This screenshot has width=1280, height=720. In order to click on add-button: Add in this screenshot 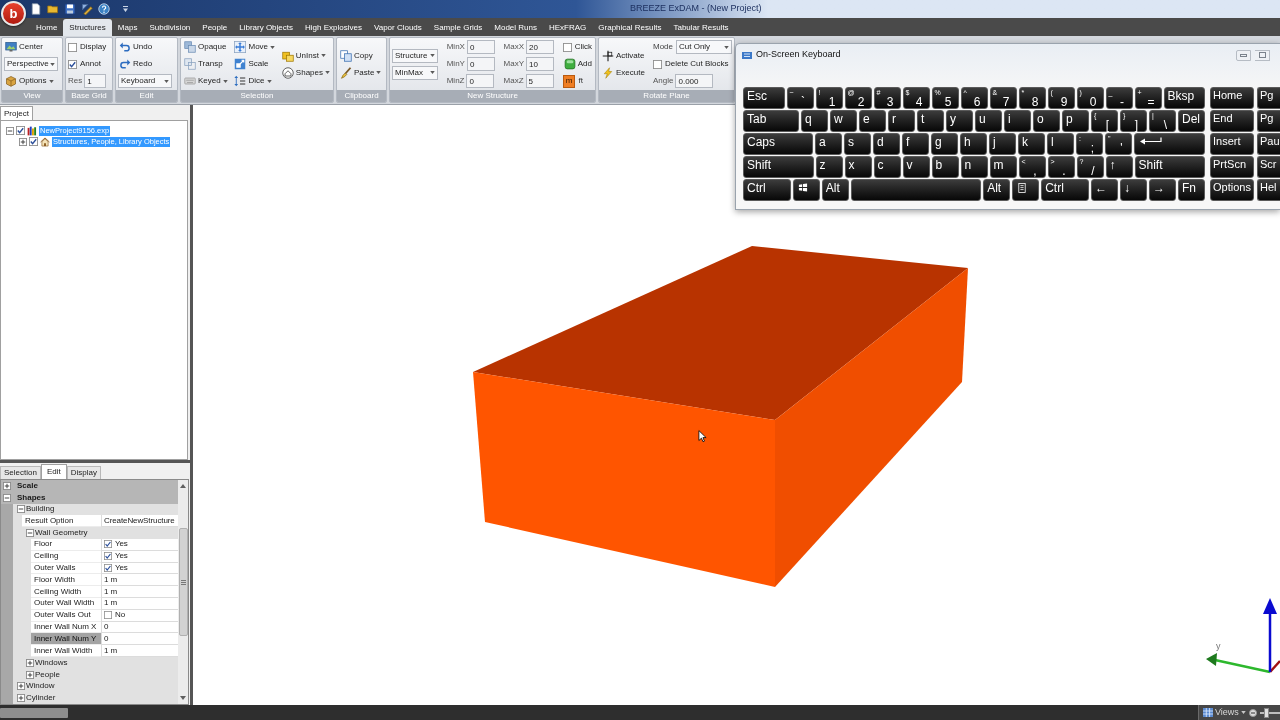, I will do `click(577, 64)`.